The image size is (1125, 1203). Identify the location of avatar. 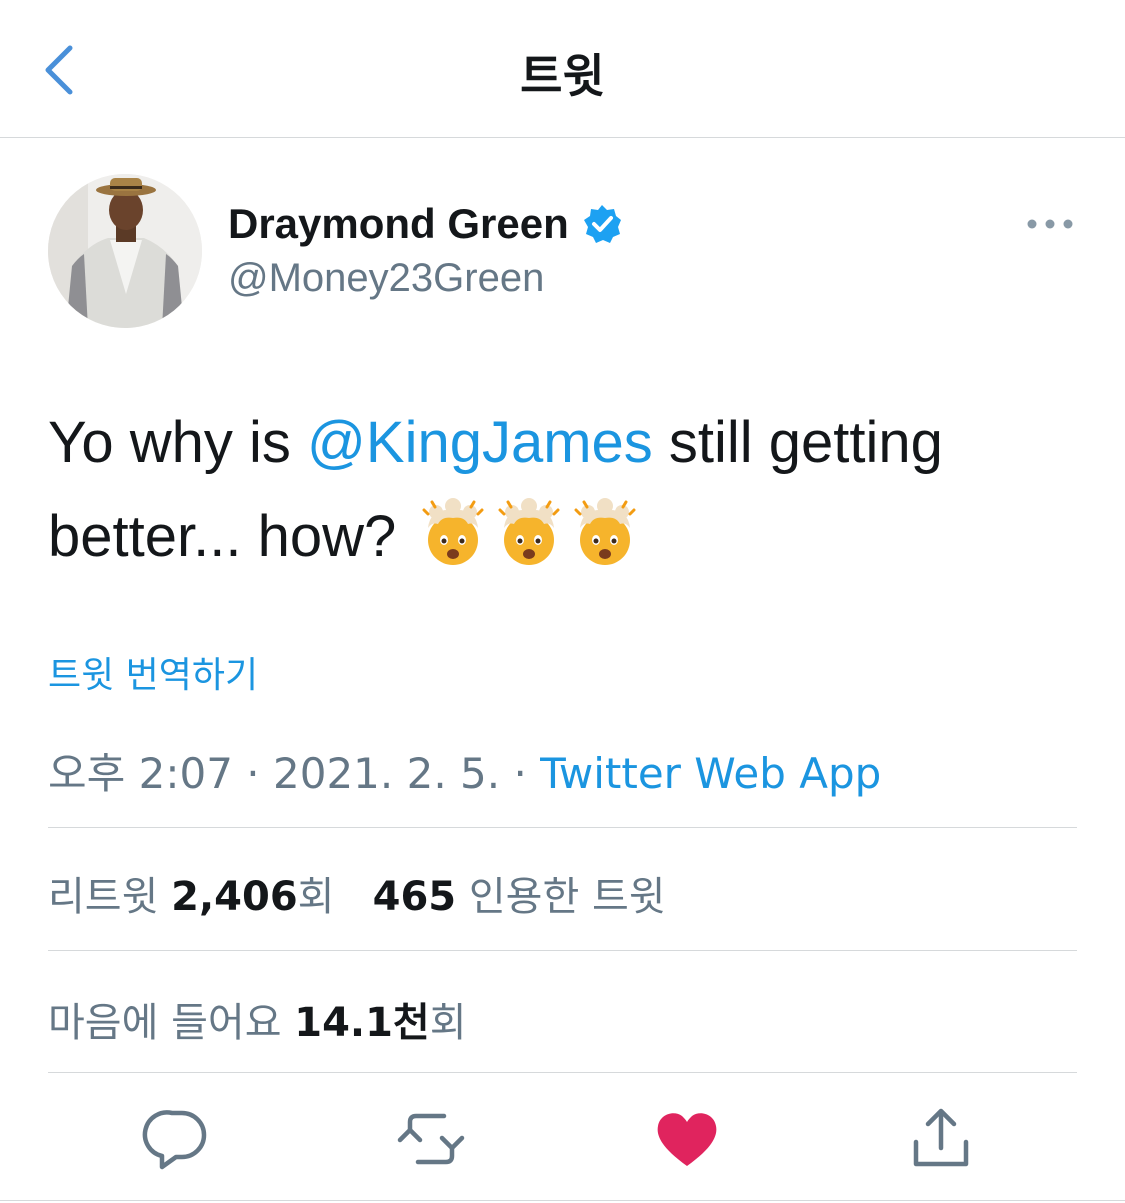
(125, 251).